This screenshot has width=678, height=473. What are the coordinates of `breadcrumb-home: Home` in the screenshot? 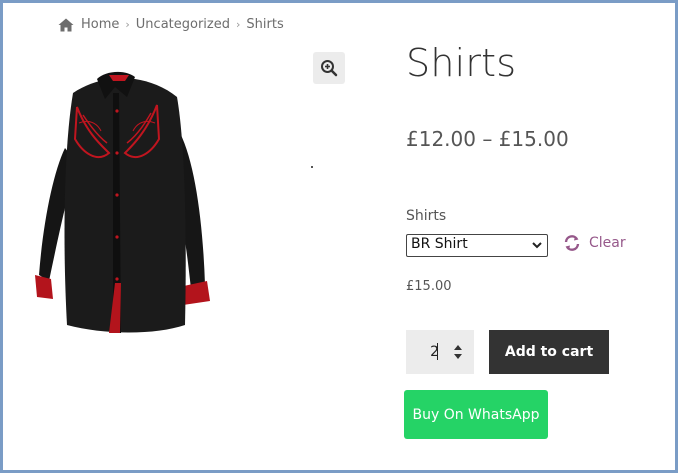 It's located at (100, 24).